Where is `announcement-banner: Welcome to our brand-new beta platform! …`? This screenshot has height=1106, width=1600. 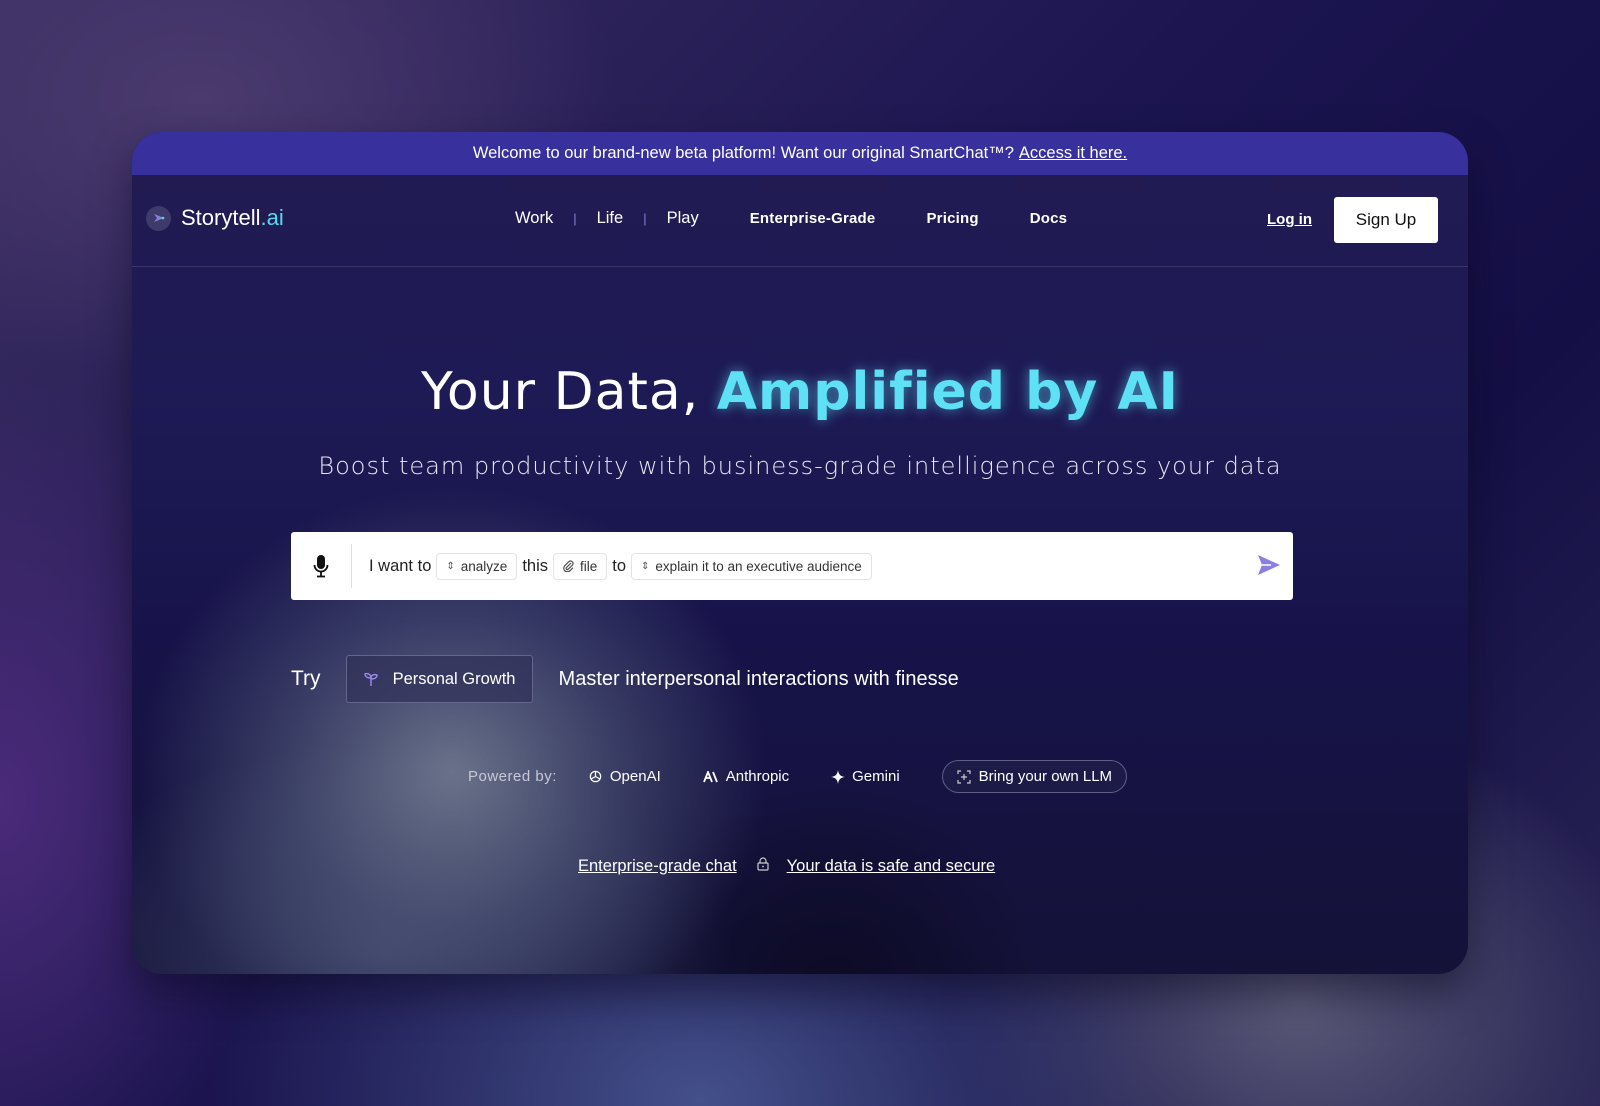
announcement-banner: Welcome to our brand-new beta platform! … is located at coordinates (800, 153).